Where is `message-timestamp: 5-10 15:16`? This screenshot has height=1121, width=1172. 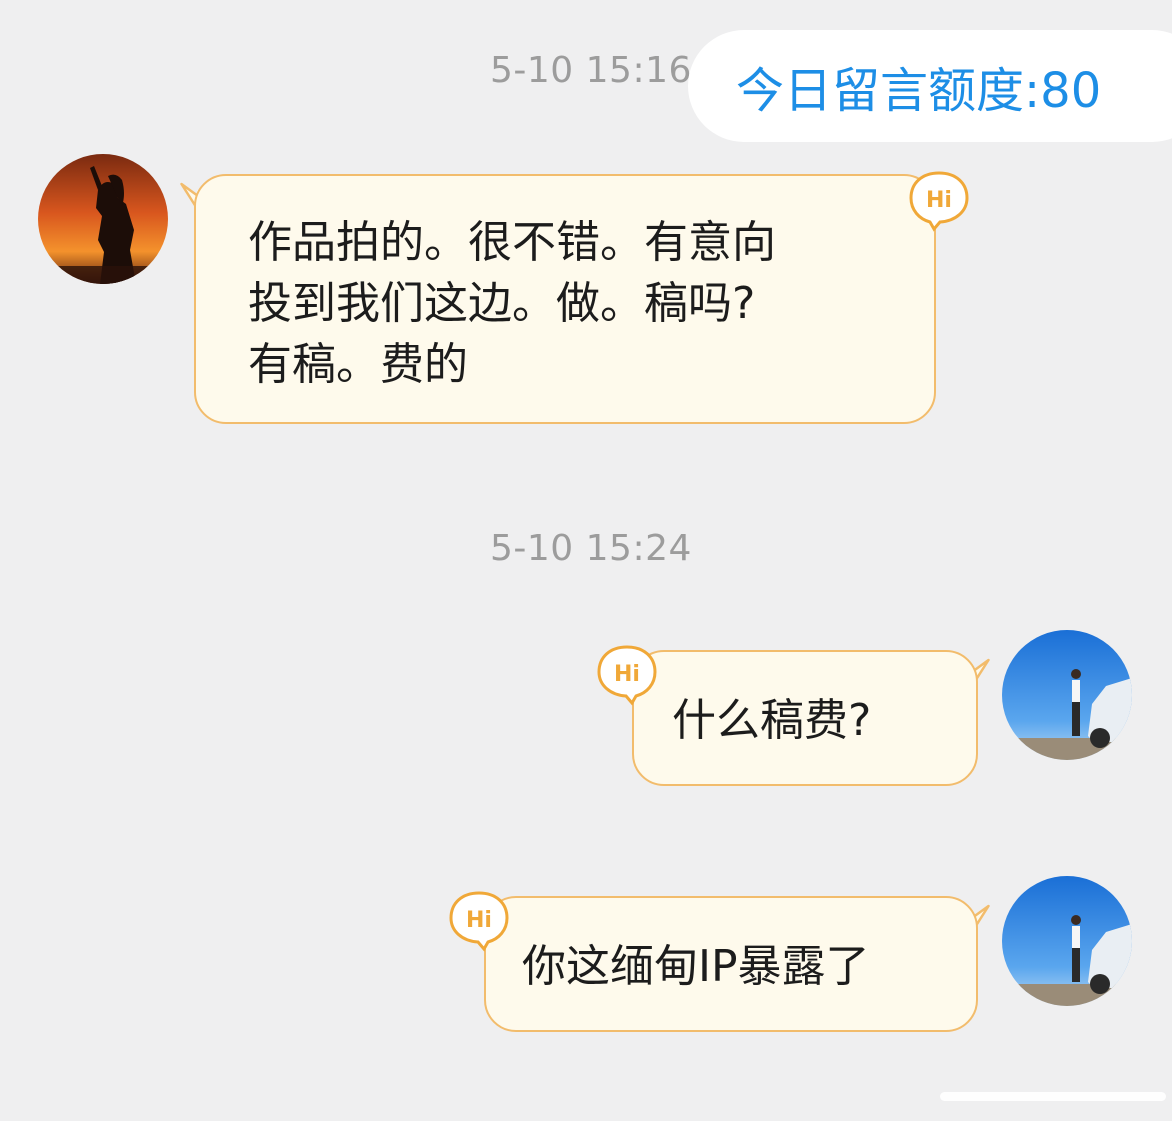 message-timestamp: 5-10 15:16 is located at coordinates (591, 70).